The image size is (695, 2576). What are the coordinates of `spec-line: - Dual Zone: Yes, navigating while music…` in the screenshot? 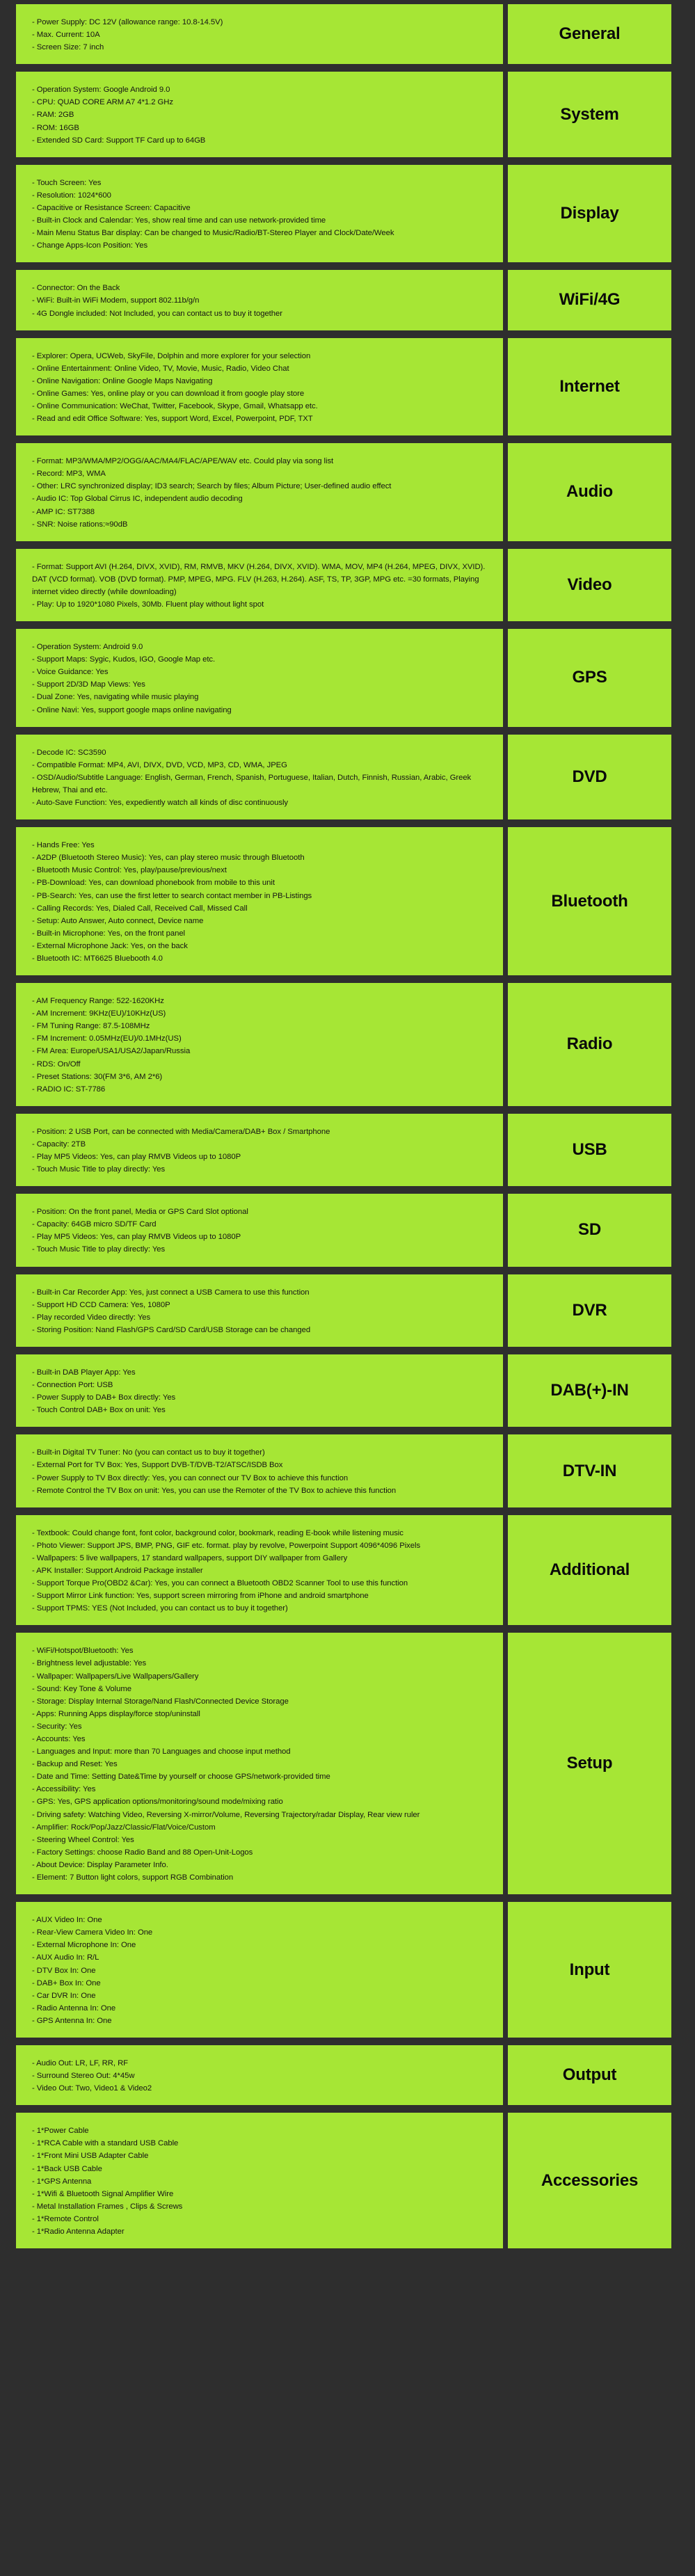 It's located at (116, 697).